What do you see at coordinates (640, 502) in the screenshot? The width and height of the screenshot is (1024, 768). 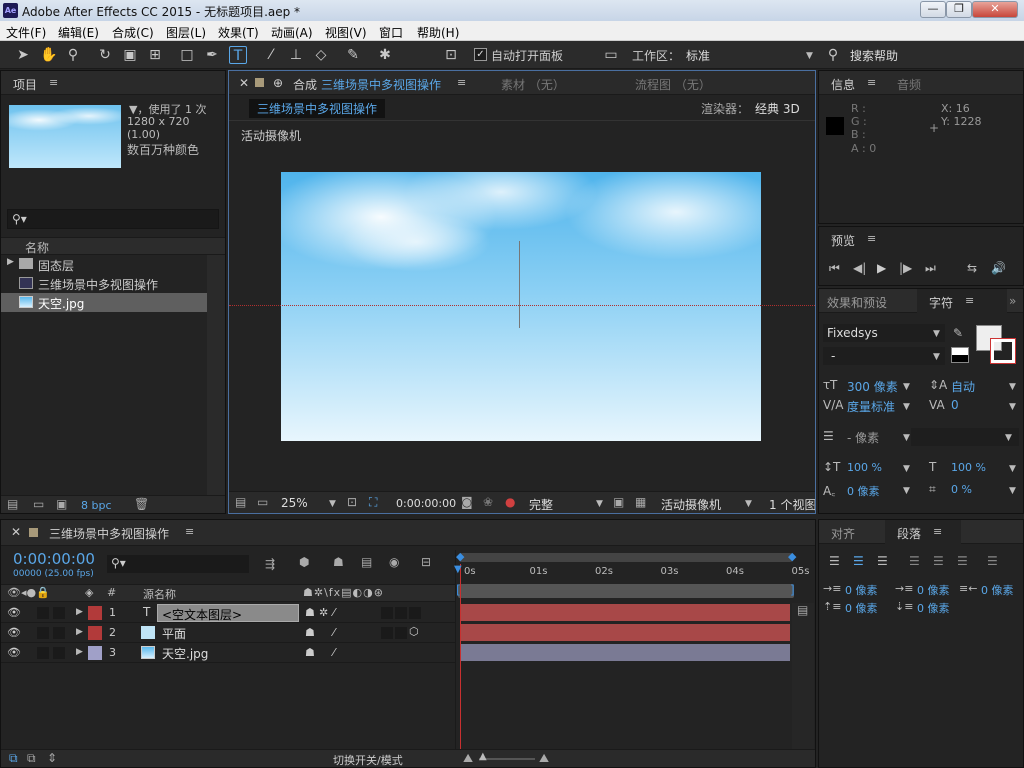 I see `transparency-grid-icon: ▦` at bounding box center [640, 502].